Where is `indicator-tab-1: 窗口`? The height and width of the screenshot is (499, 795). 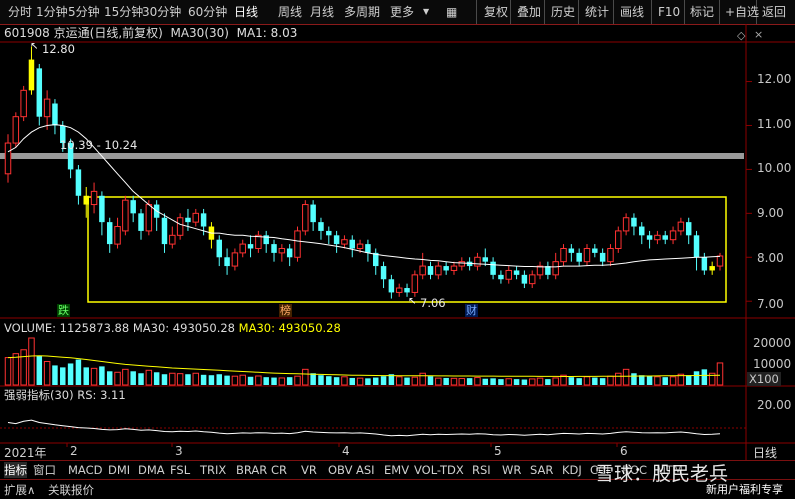
indicator-tab-1: 窗口 is located at coordinates (44, 470).